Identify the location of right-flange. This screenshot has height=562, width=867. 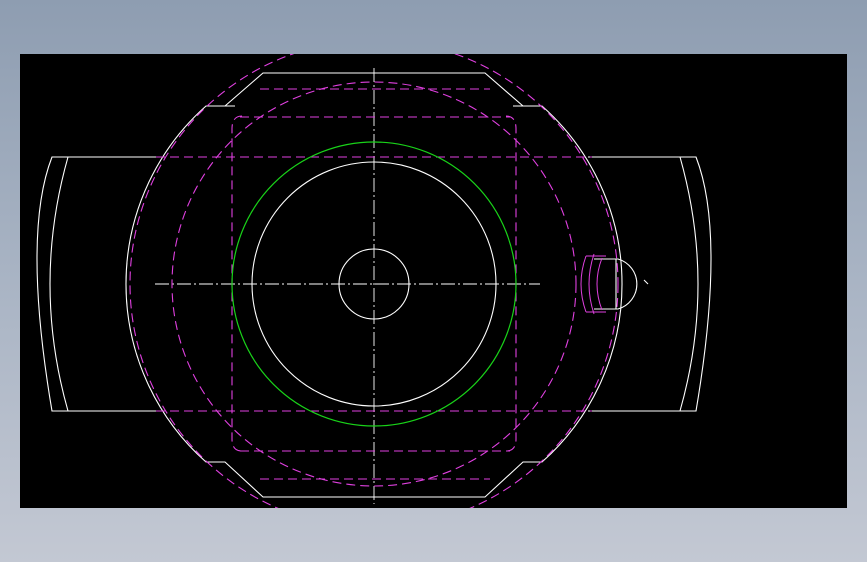
(650, 284).